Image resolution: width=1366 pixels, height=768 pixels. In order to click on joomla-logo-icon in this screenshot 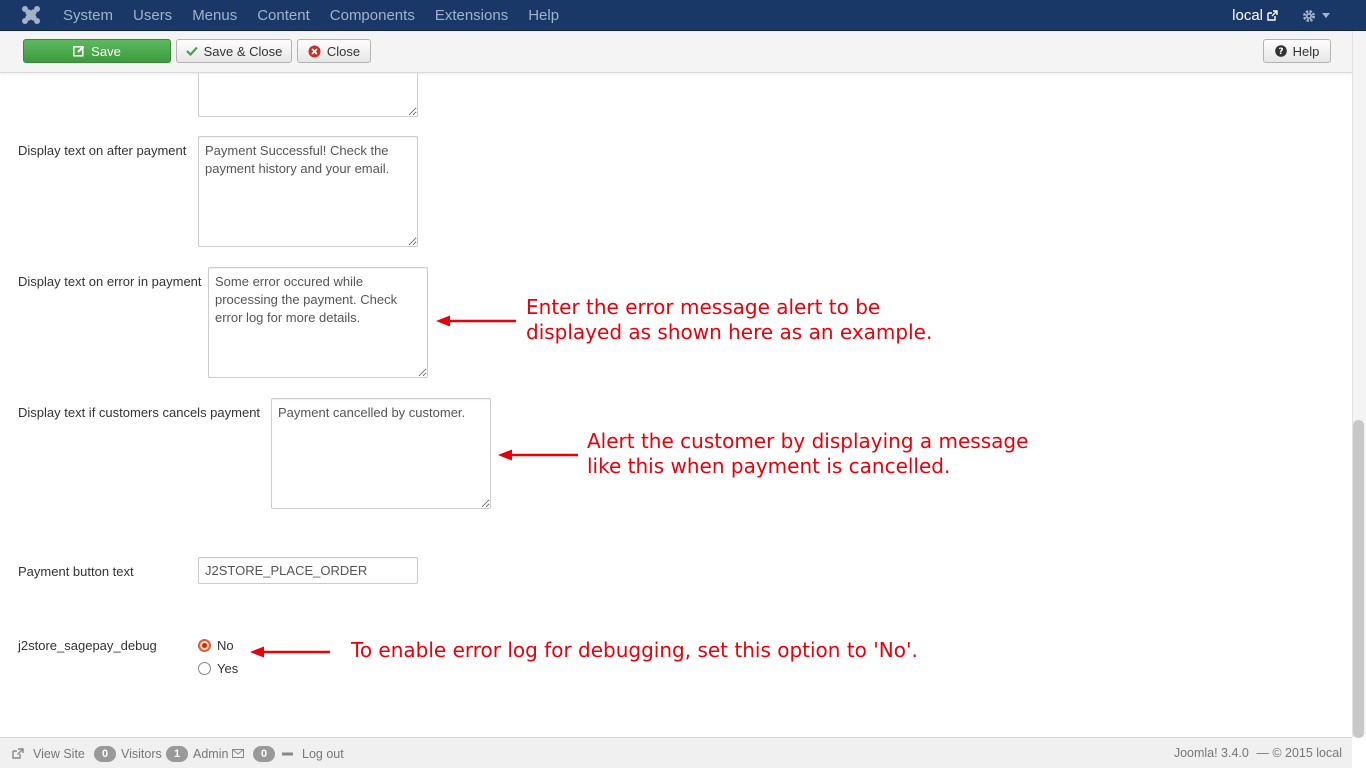, I will do `click(31, 15)`.